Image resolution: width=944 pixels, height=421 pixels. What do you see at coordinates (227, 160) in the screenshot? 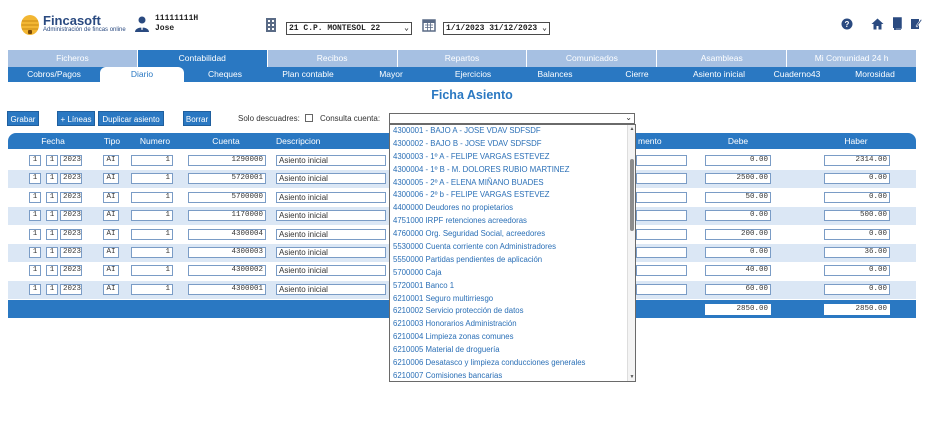
I see `cuenta-input: 1290000` at bounding box center [227, 160].